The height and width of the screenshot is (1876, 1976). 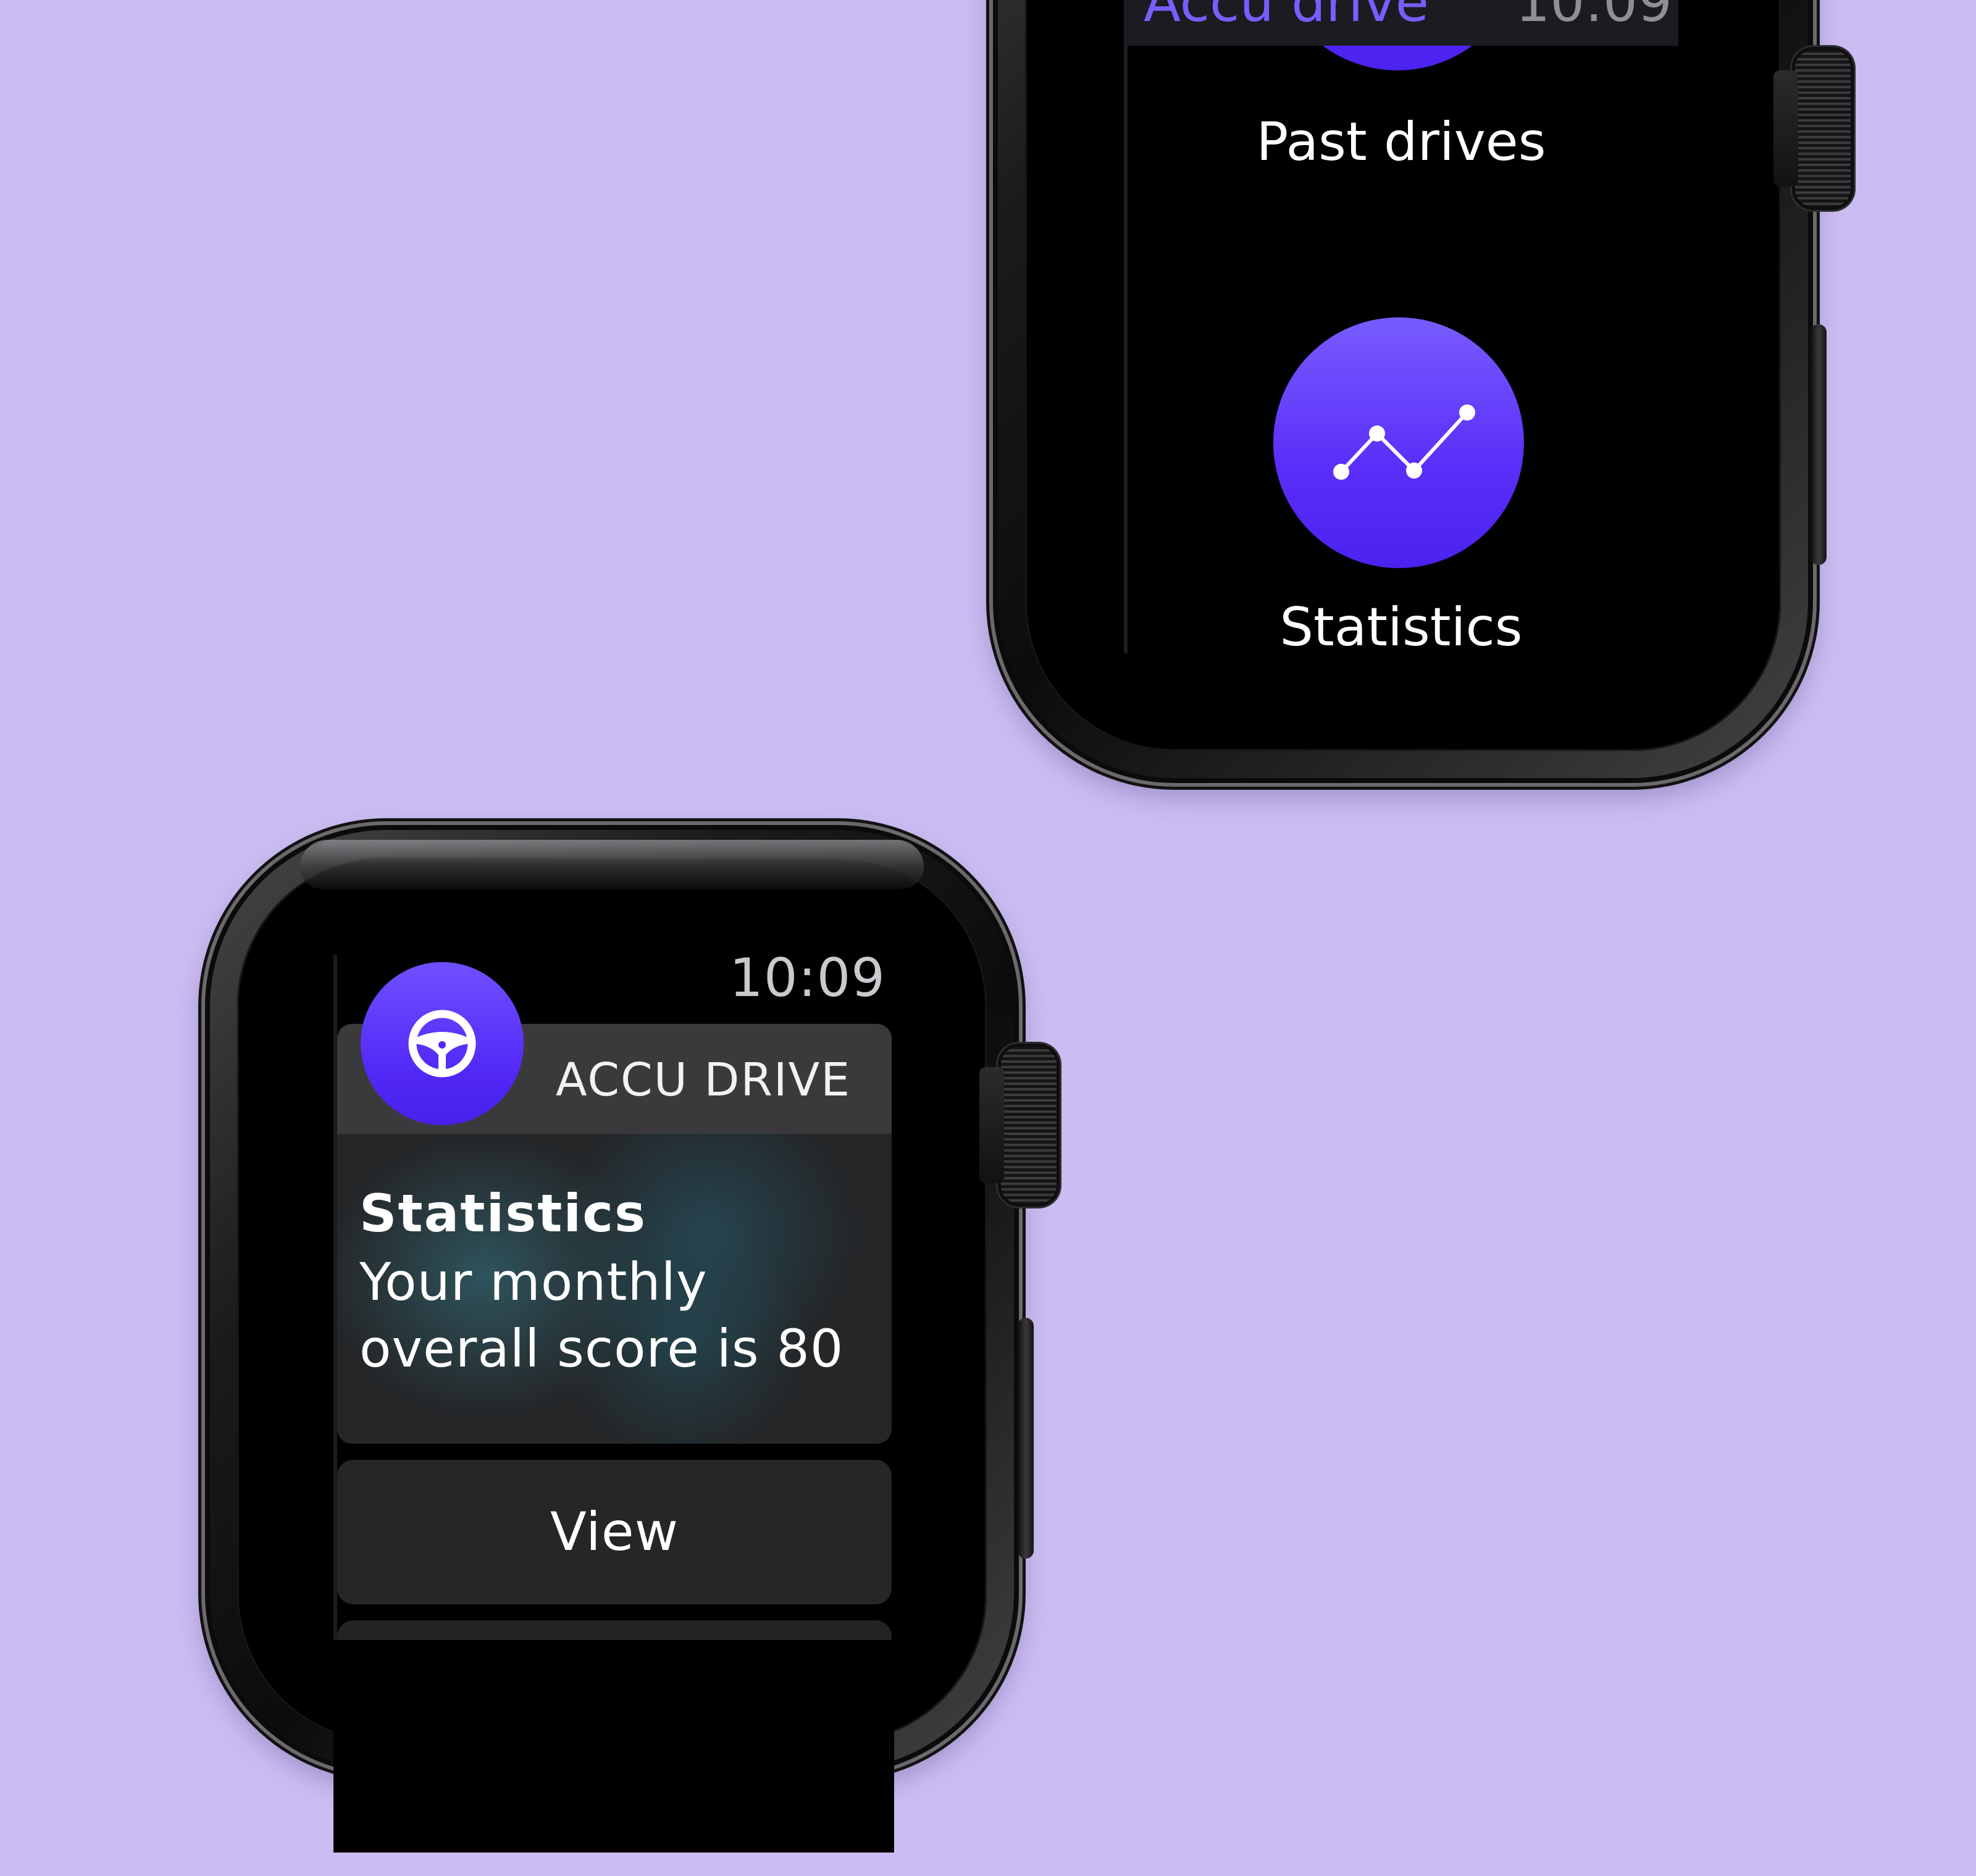 What do you see at coordinates (503, 1213) in the screenshot?
I see `notification-title: Statistics` at bounding box center [503, 1213].